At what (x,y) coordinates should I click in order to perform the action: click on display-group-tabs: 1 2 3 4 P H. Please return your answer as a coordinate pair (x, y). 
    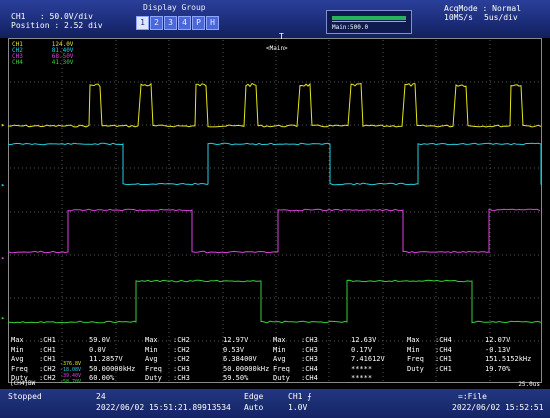
    Looking at the image, I should click on (178, 23).